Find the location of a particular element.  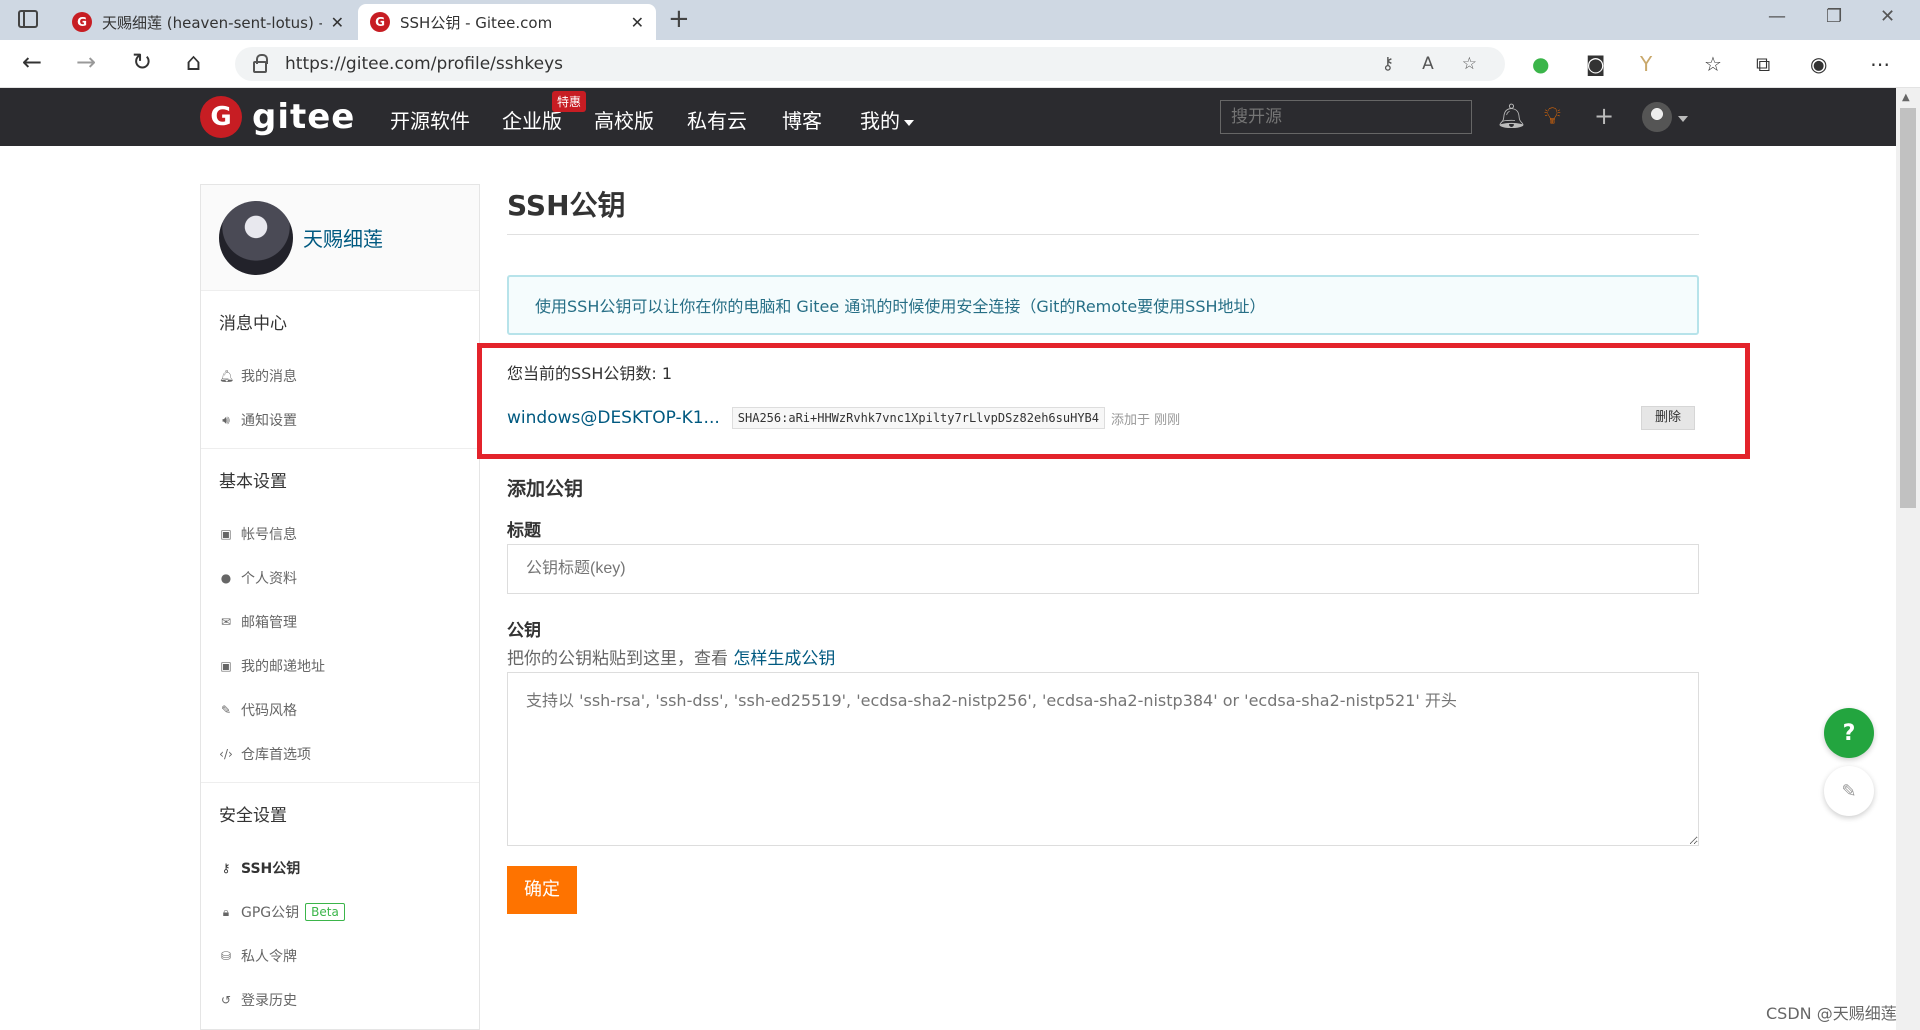

id-card-icon: ▣ is located at coordinates (226, 534).